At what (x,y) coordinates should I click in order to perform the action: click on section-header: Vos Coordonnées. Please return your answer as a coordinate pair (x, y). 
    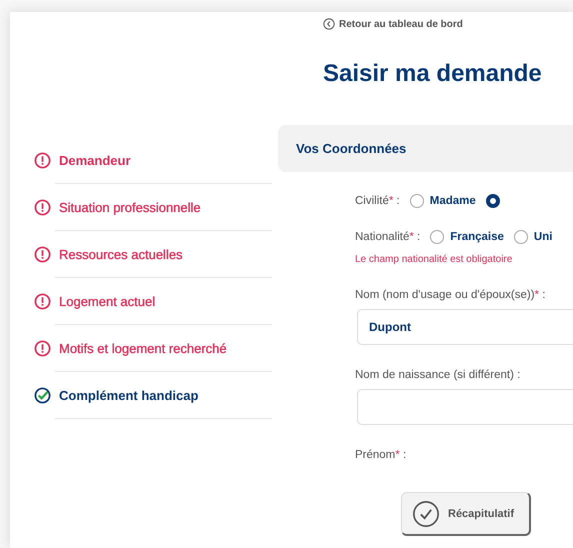
    Looking at the image, I should click on (425, 148).